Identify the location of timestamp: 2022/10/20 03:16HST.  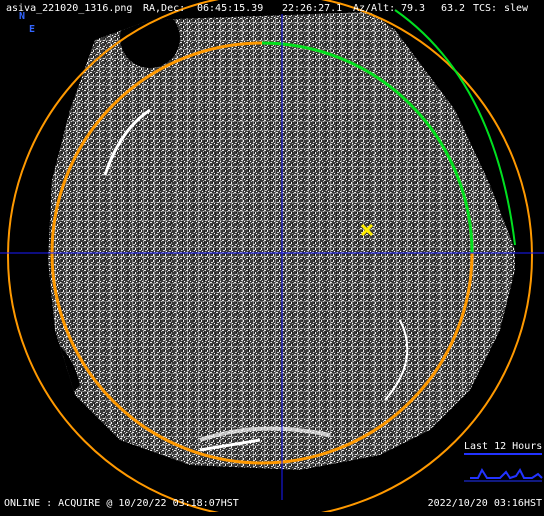
(484, 503).